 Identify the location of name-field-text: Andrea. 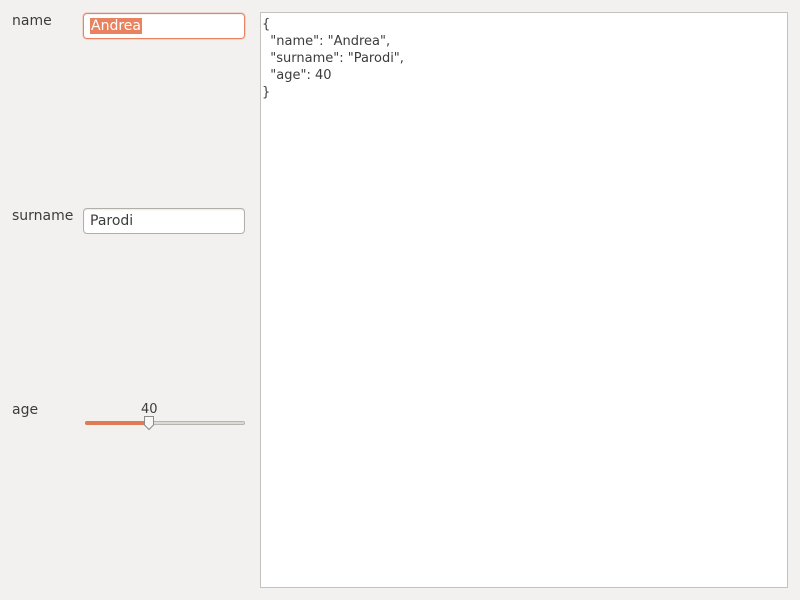
(116, 26).